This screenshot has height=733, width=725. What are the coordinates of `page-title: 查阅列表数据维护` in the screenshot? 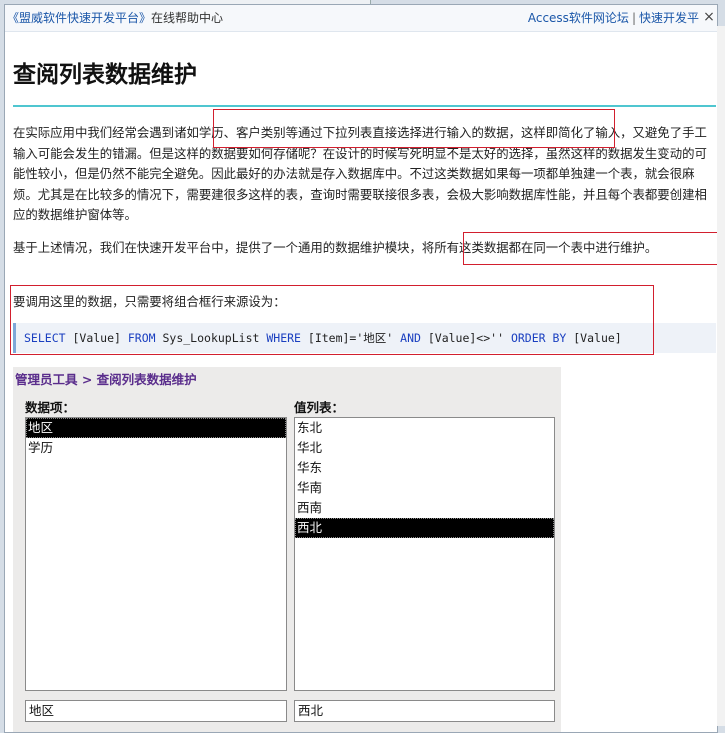 It's located at (105, 75).